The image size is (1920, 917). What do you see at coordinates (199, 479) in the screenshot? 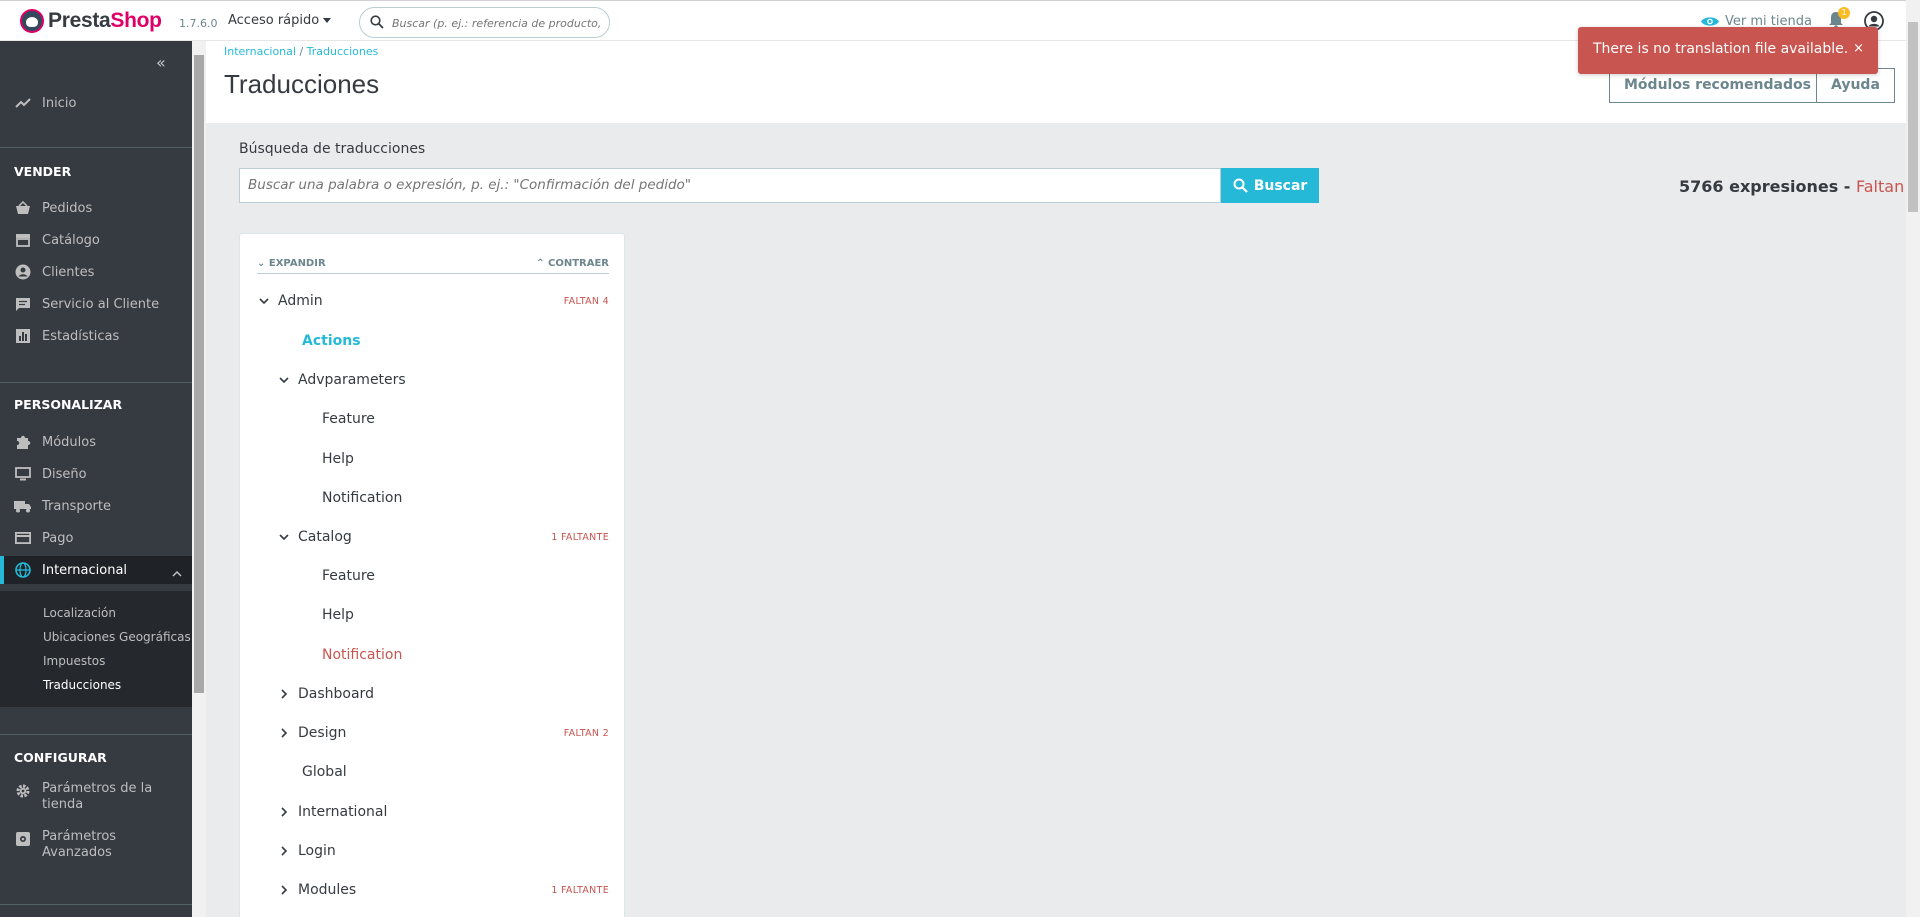
I see `sidebar-scrollbar` at bounding box center [199, 479].